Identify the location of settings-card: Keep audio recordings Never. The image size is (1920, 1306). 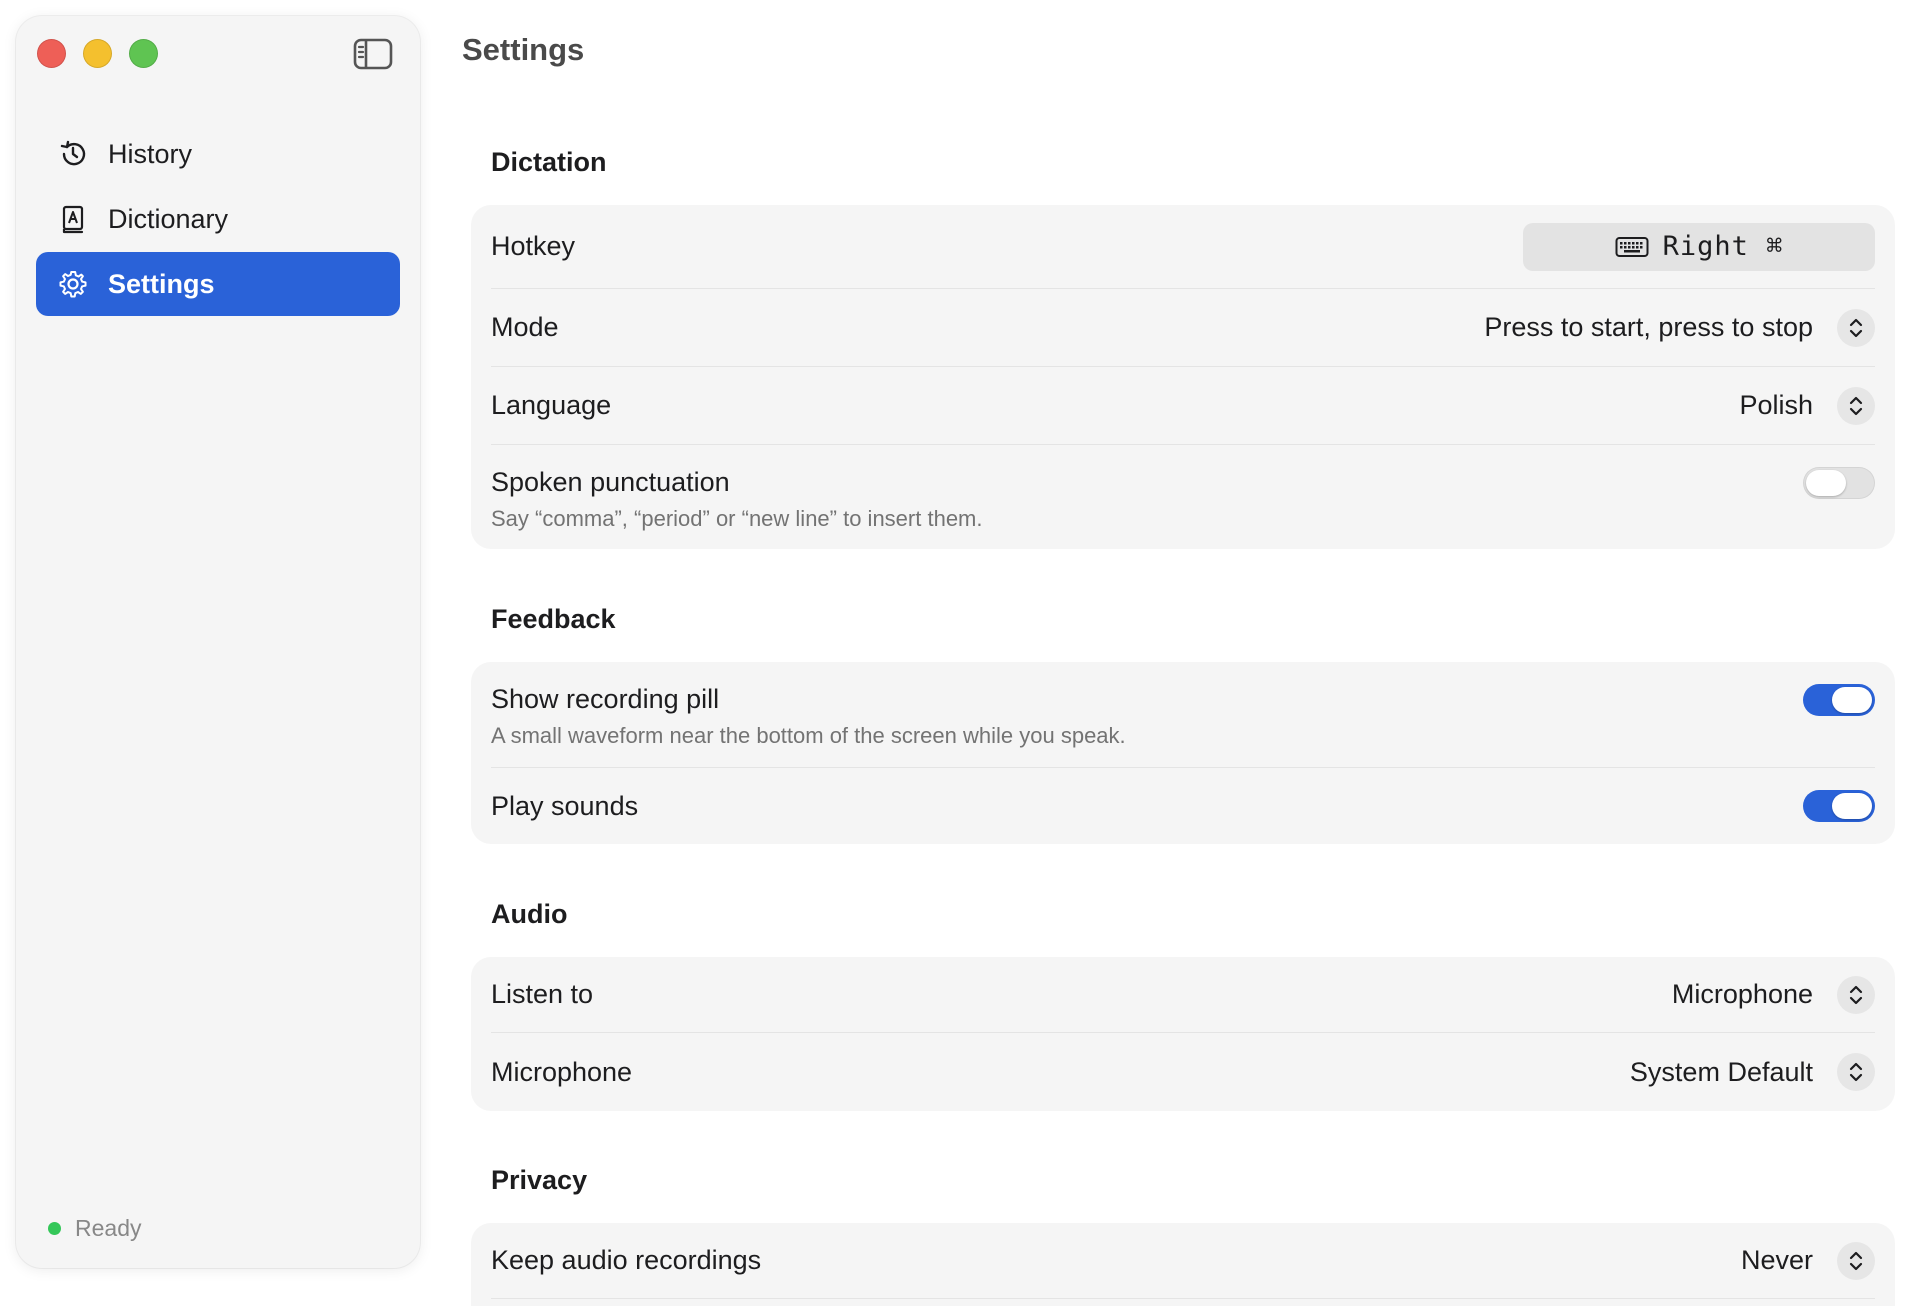
(1183, 1264).